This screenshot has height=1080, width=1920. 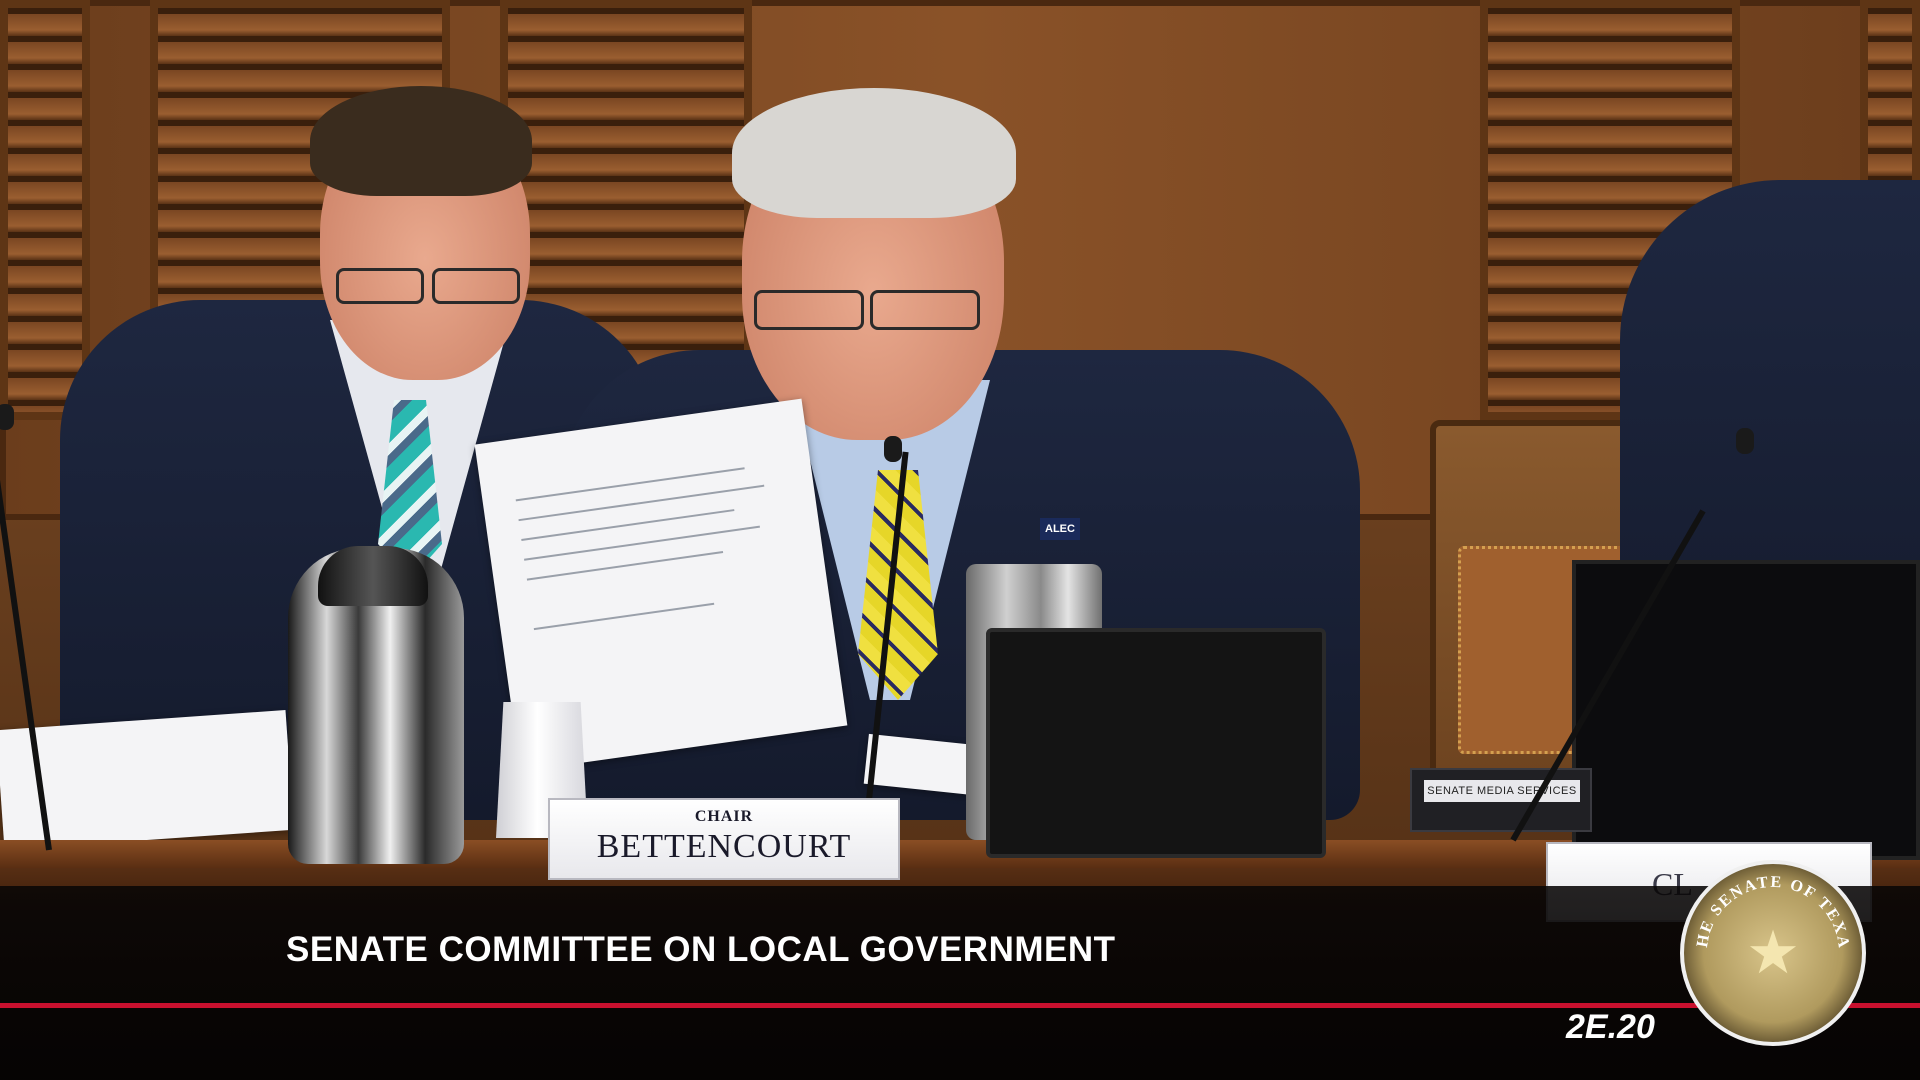 I want to click on senate-seal-logo: THE SENATE OF TEXAS ★, so click(x=1773, y=953).